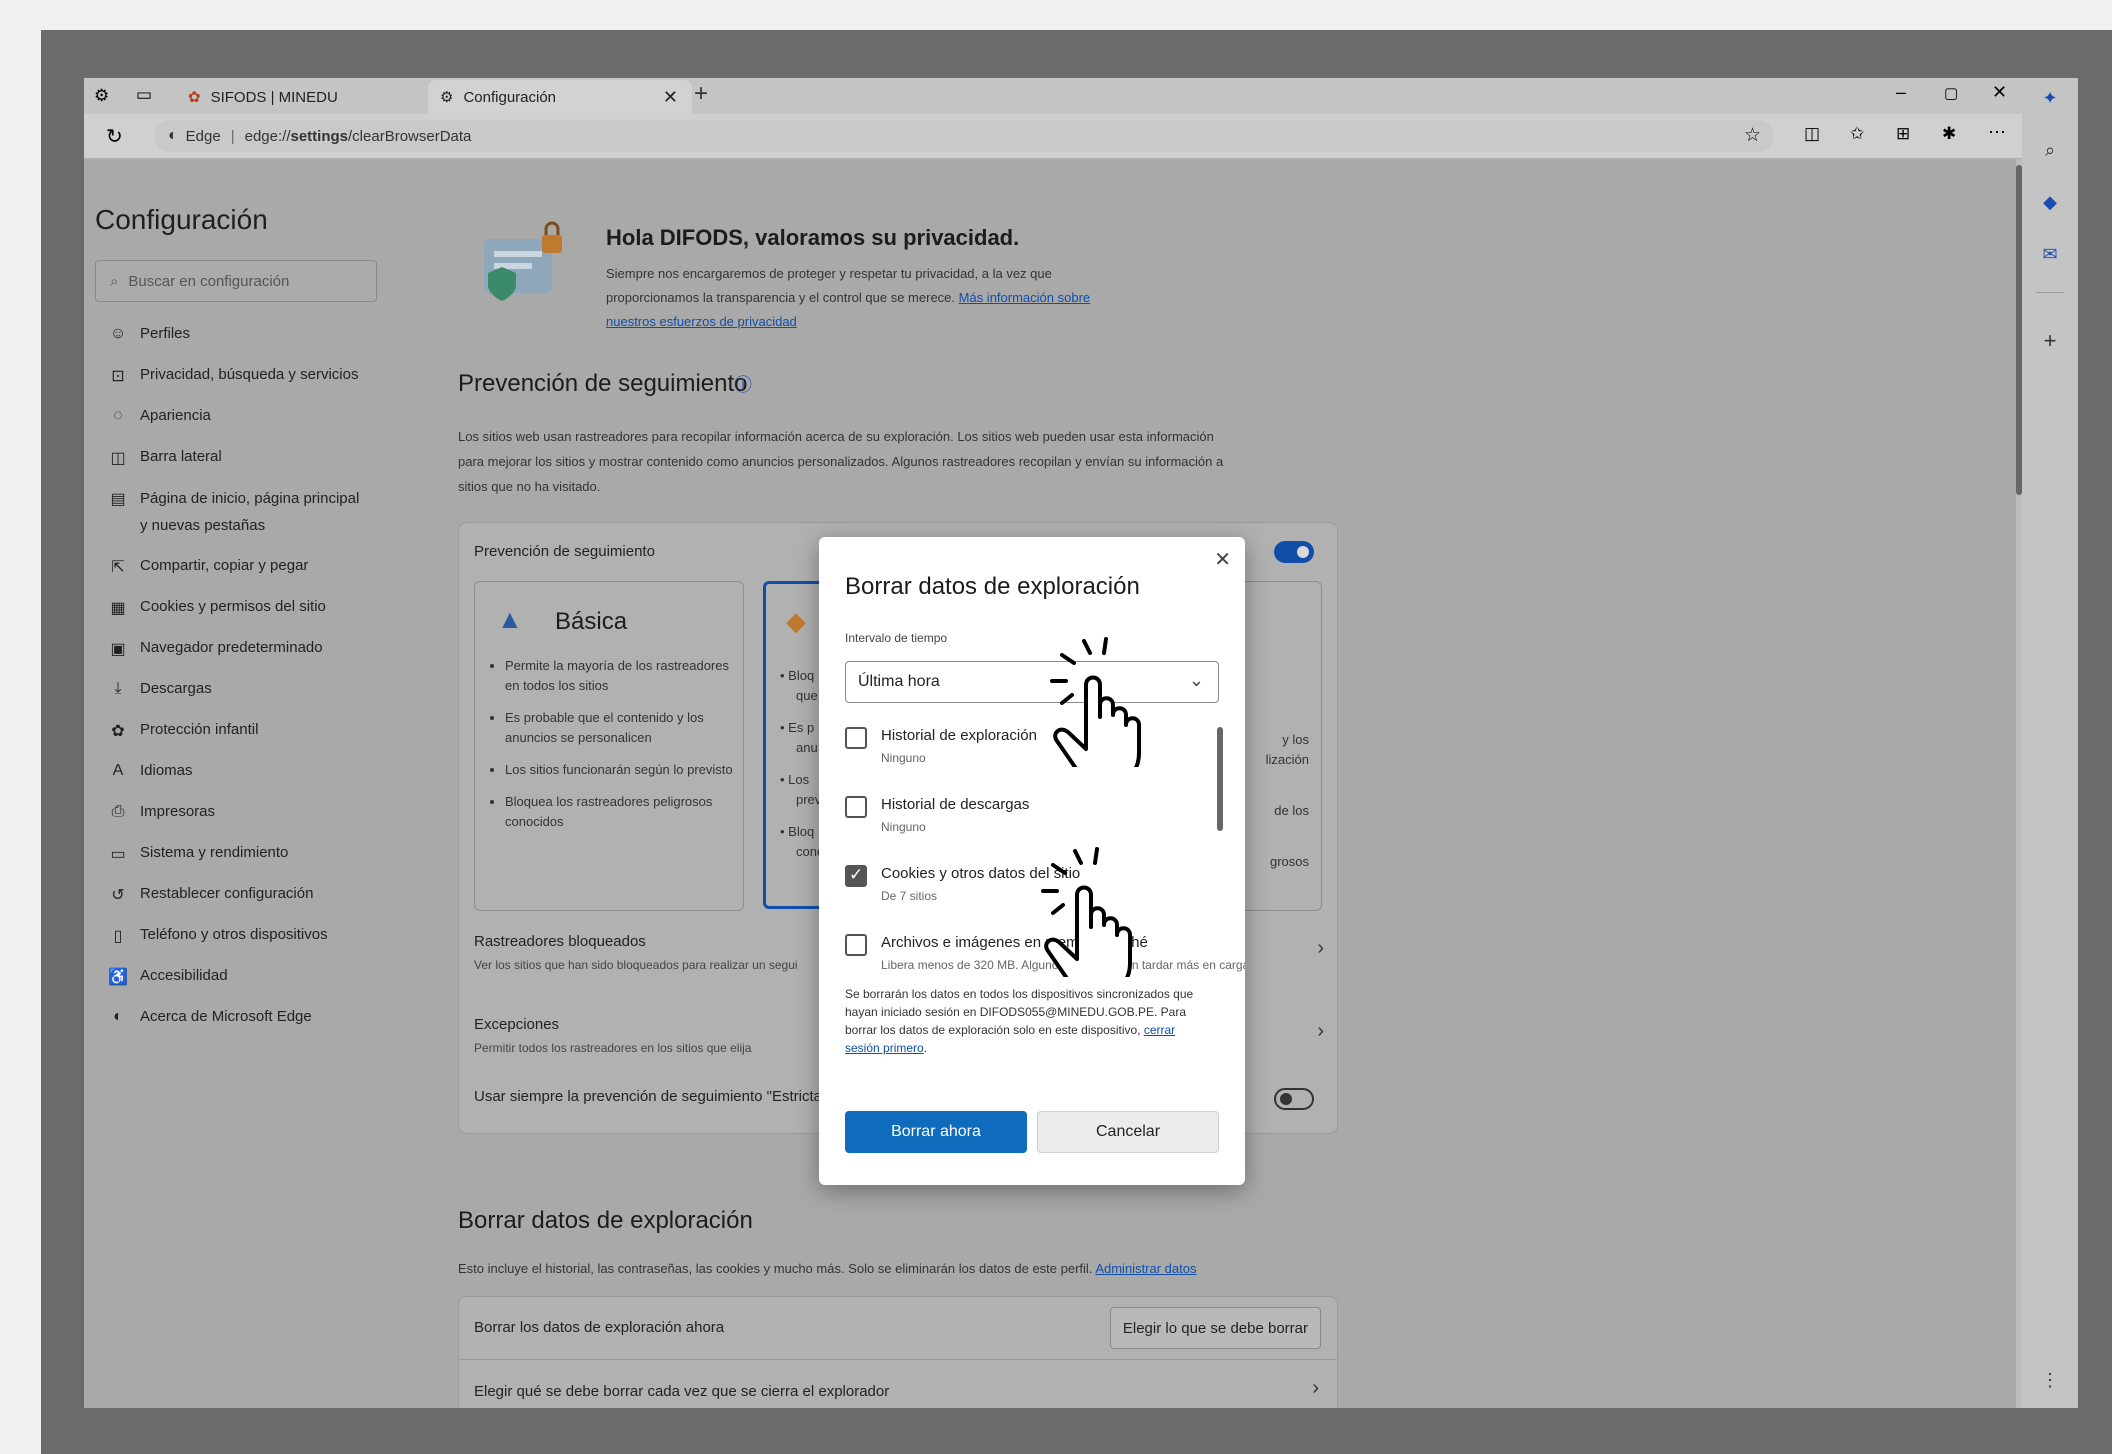 This screenshot has width=2112, height=1454. Describe the element at coordinates (560, 97) in the screenshot. I see `tab-configuracion: ⚙ Configuración ✕` at that location.